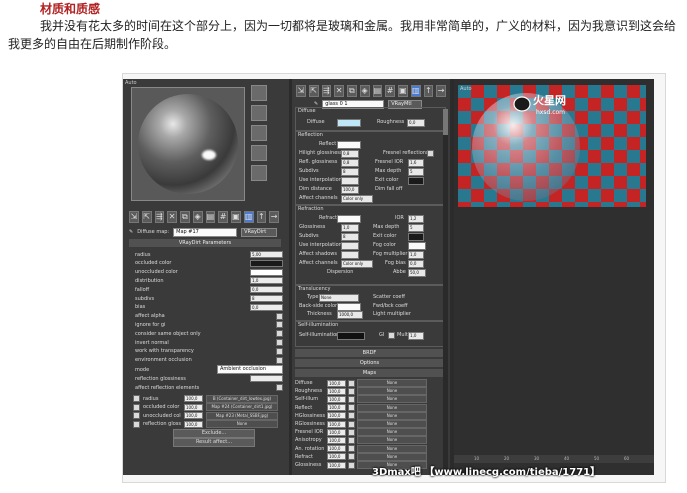 This screenshot has height=493, width=687. Describe the element at coordinates (350, 172) in the screenshot. I see `refl-param-field: 8` at that location.